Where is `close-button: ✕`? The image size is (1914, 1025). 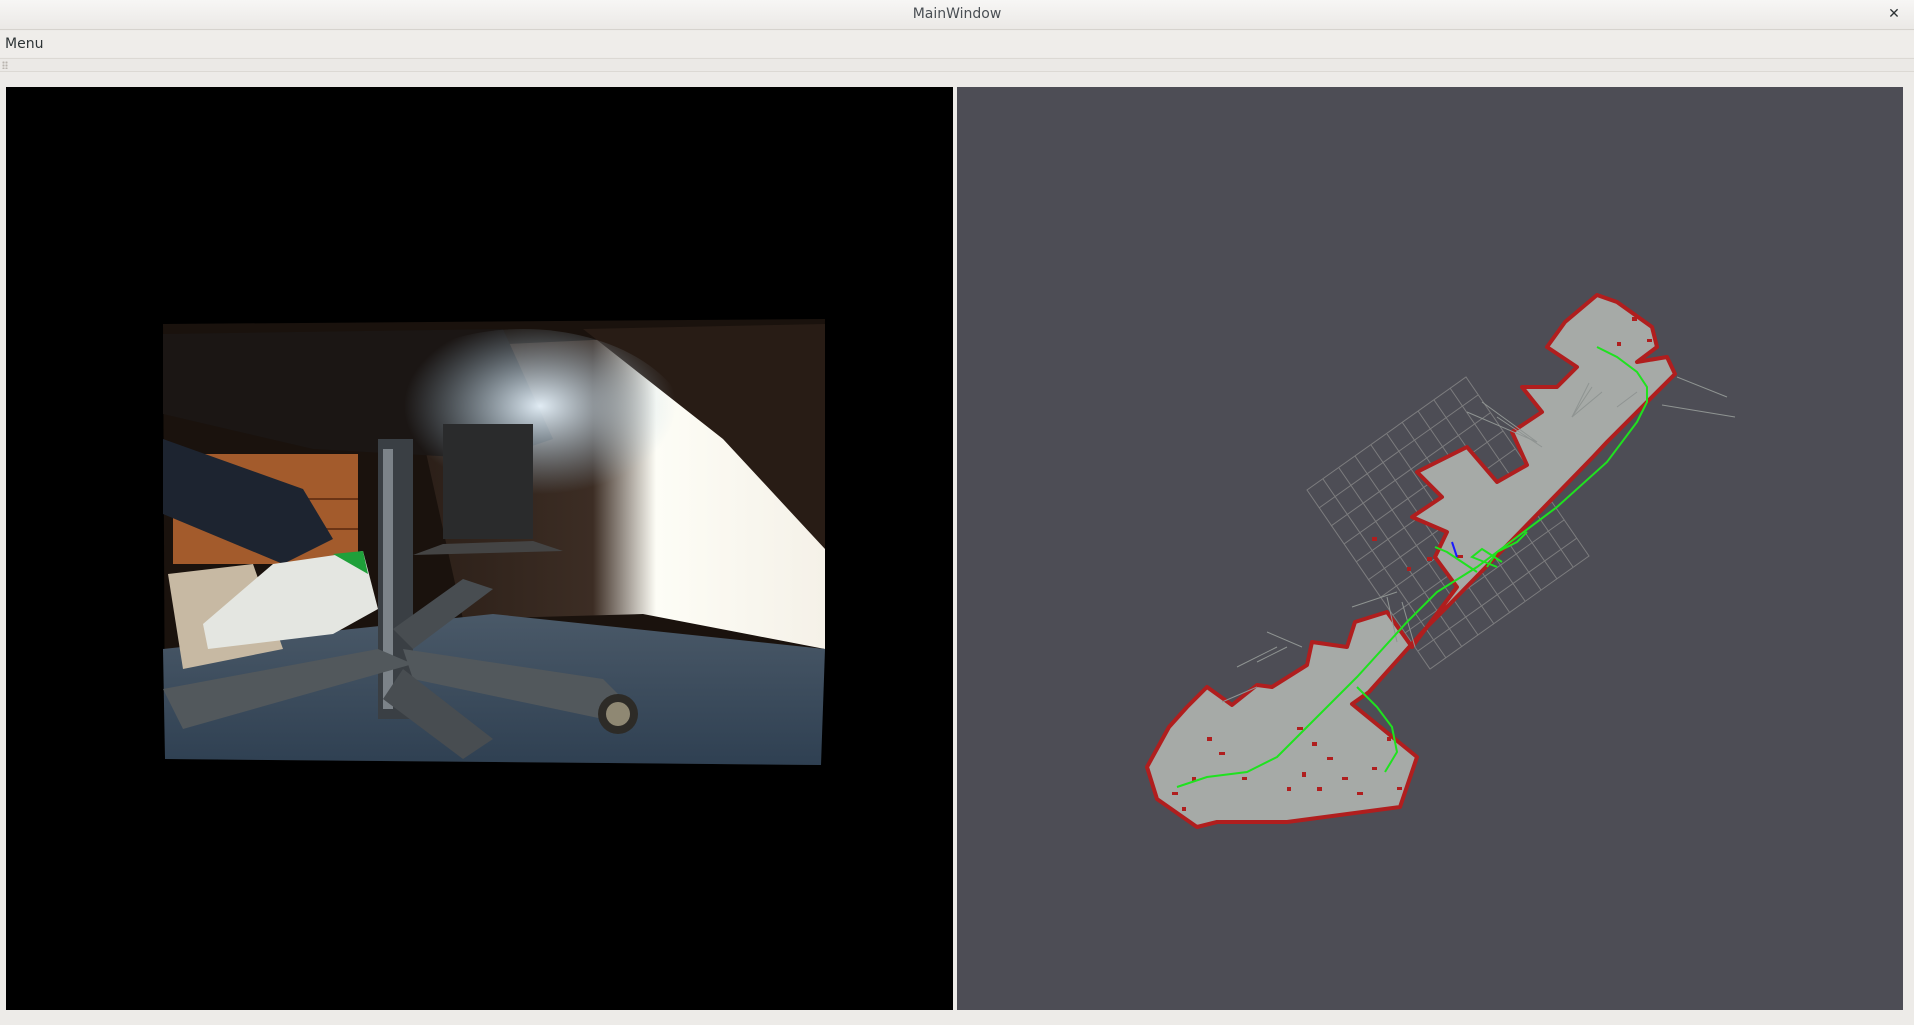 close-button: ✕ is located at coordinates (1894, 14).